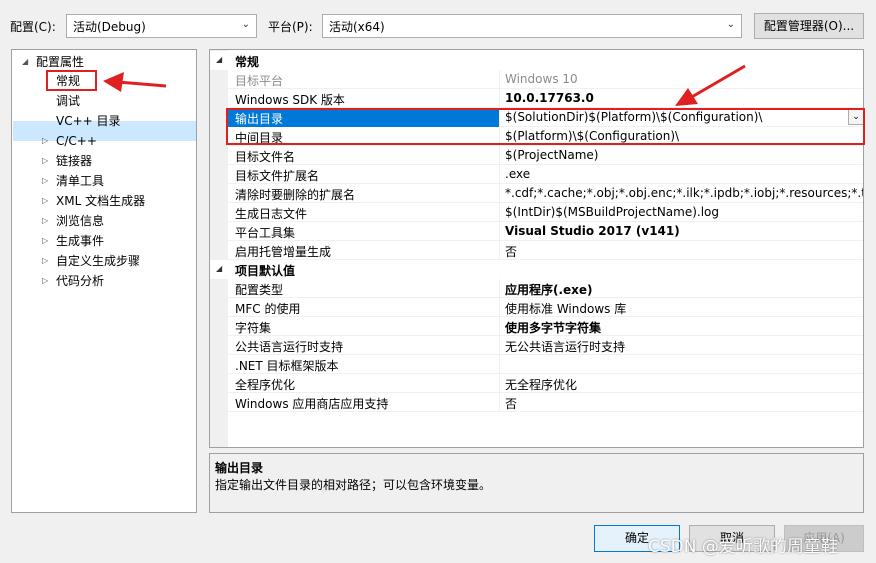 The height and width of the screenshot is (563, 876). What do you see at coordinates (424, 85) in the screenshot?
I see `annotation-arrows` at bounding box center [424, 85].